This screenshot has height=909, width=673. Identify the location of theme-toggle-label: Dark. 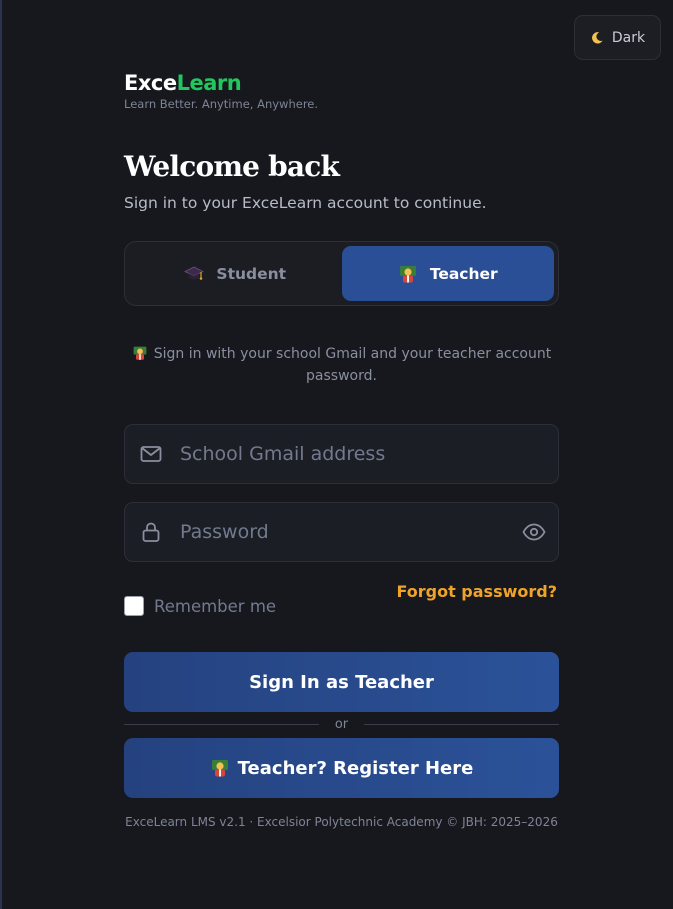
(628, 37).